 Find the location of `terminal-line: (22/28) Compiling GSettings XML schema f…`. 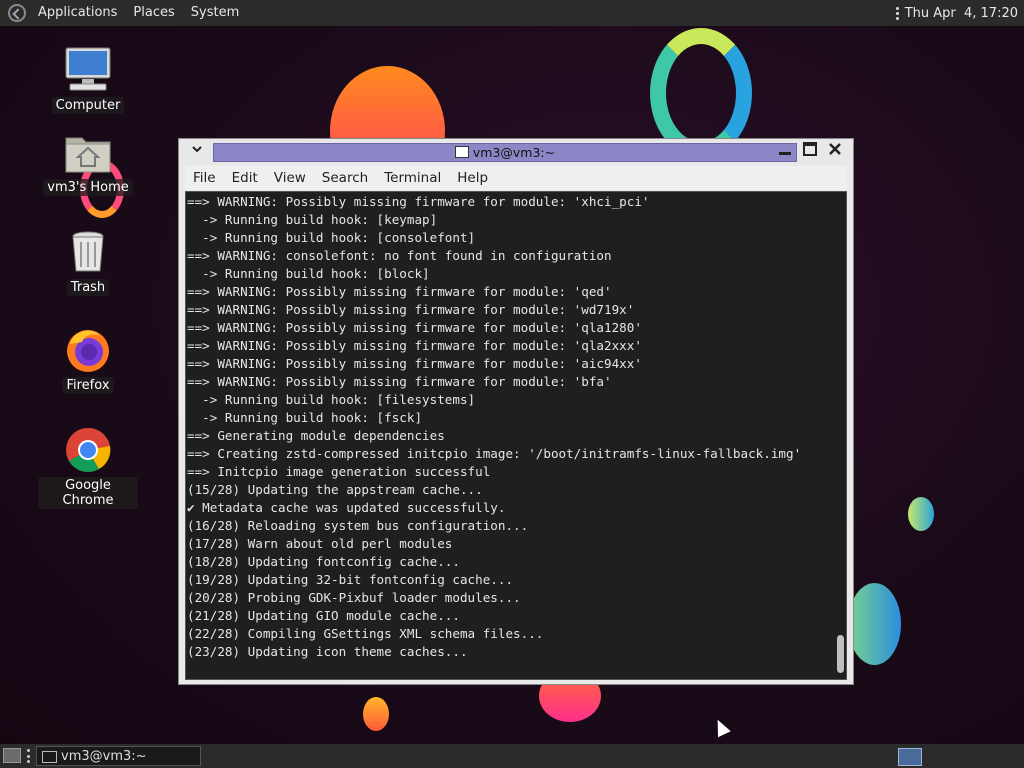

terminal-line: (22/28) Compiling GSettings XML schema f… is located at coordinates (365, 633).